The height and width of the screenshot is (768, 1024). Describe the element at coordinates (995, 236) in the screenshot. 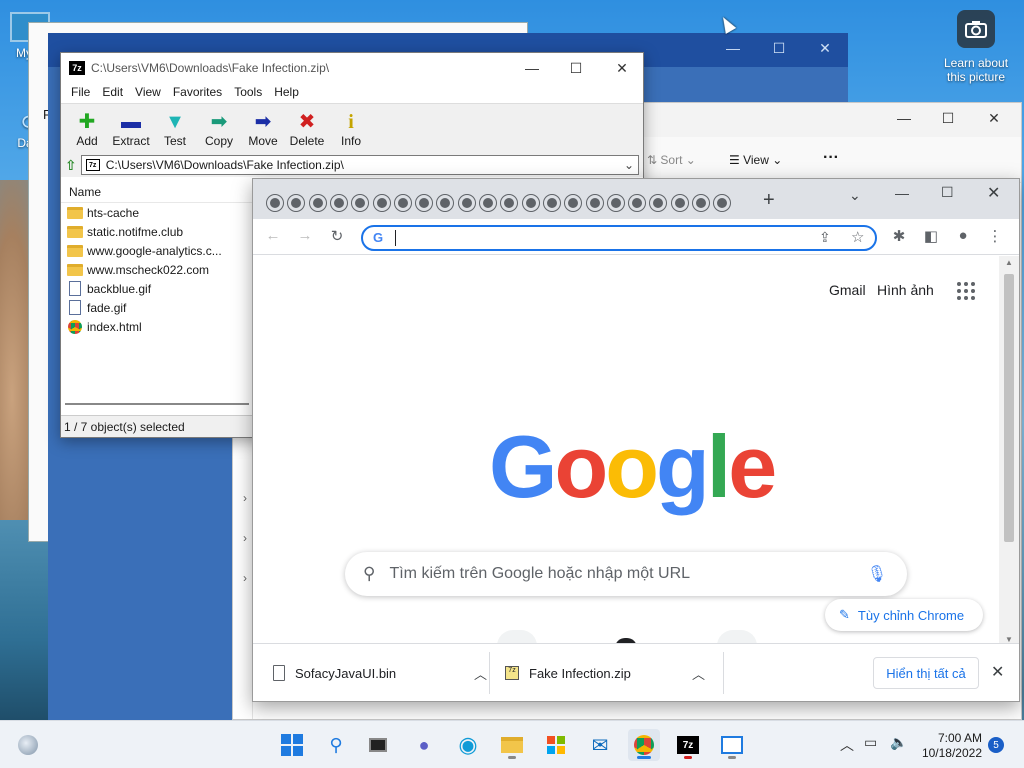

I see `kebab-menu-icon: ⋮` at that location.